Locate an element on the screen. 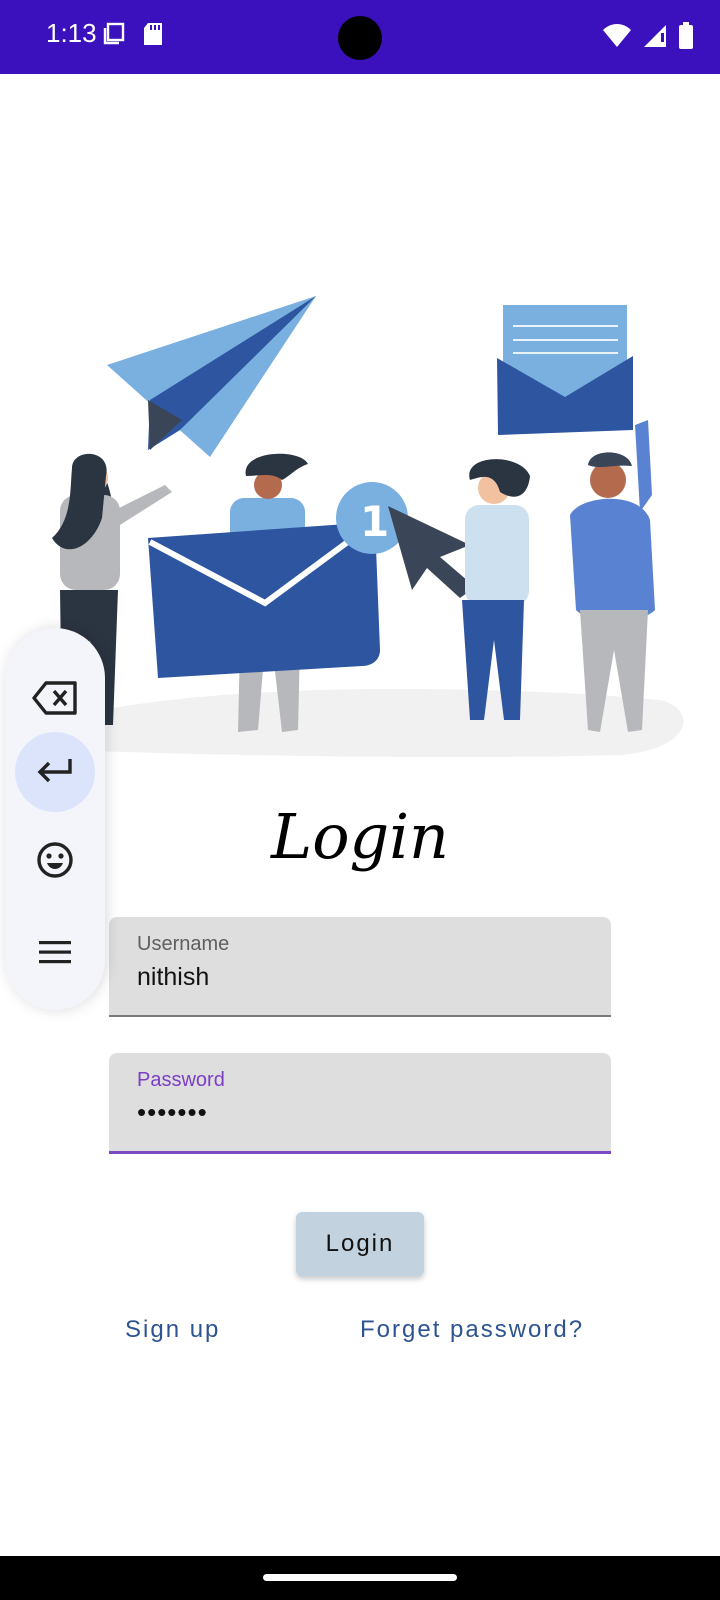 Image resolution: width=720 pixels, height=1600 pixels. backspace-button is located at coordinates (55, 700).